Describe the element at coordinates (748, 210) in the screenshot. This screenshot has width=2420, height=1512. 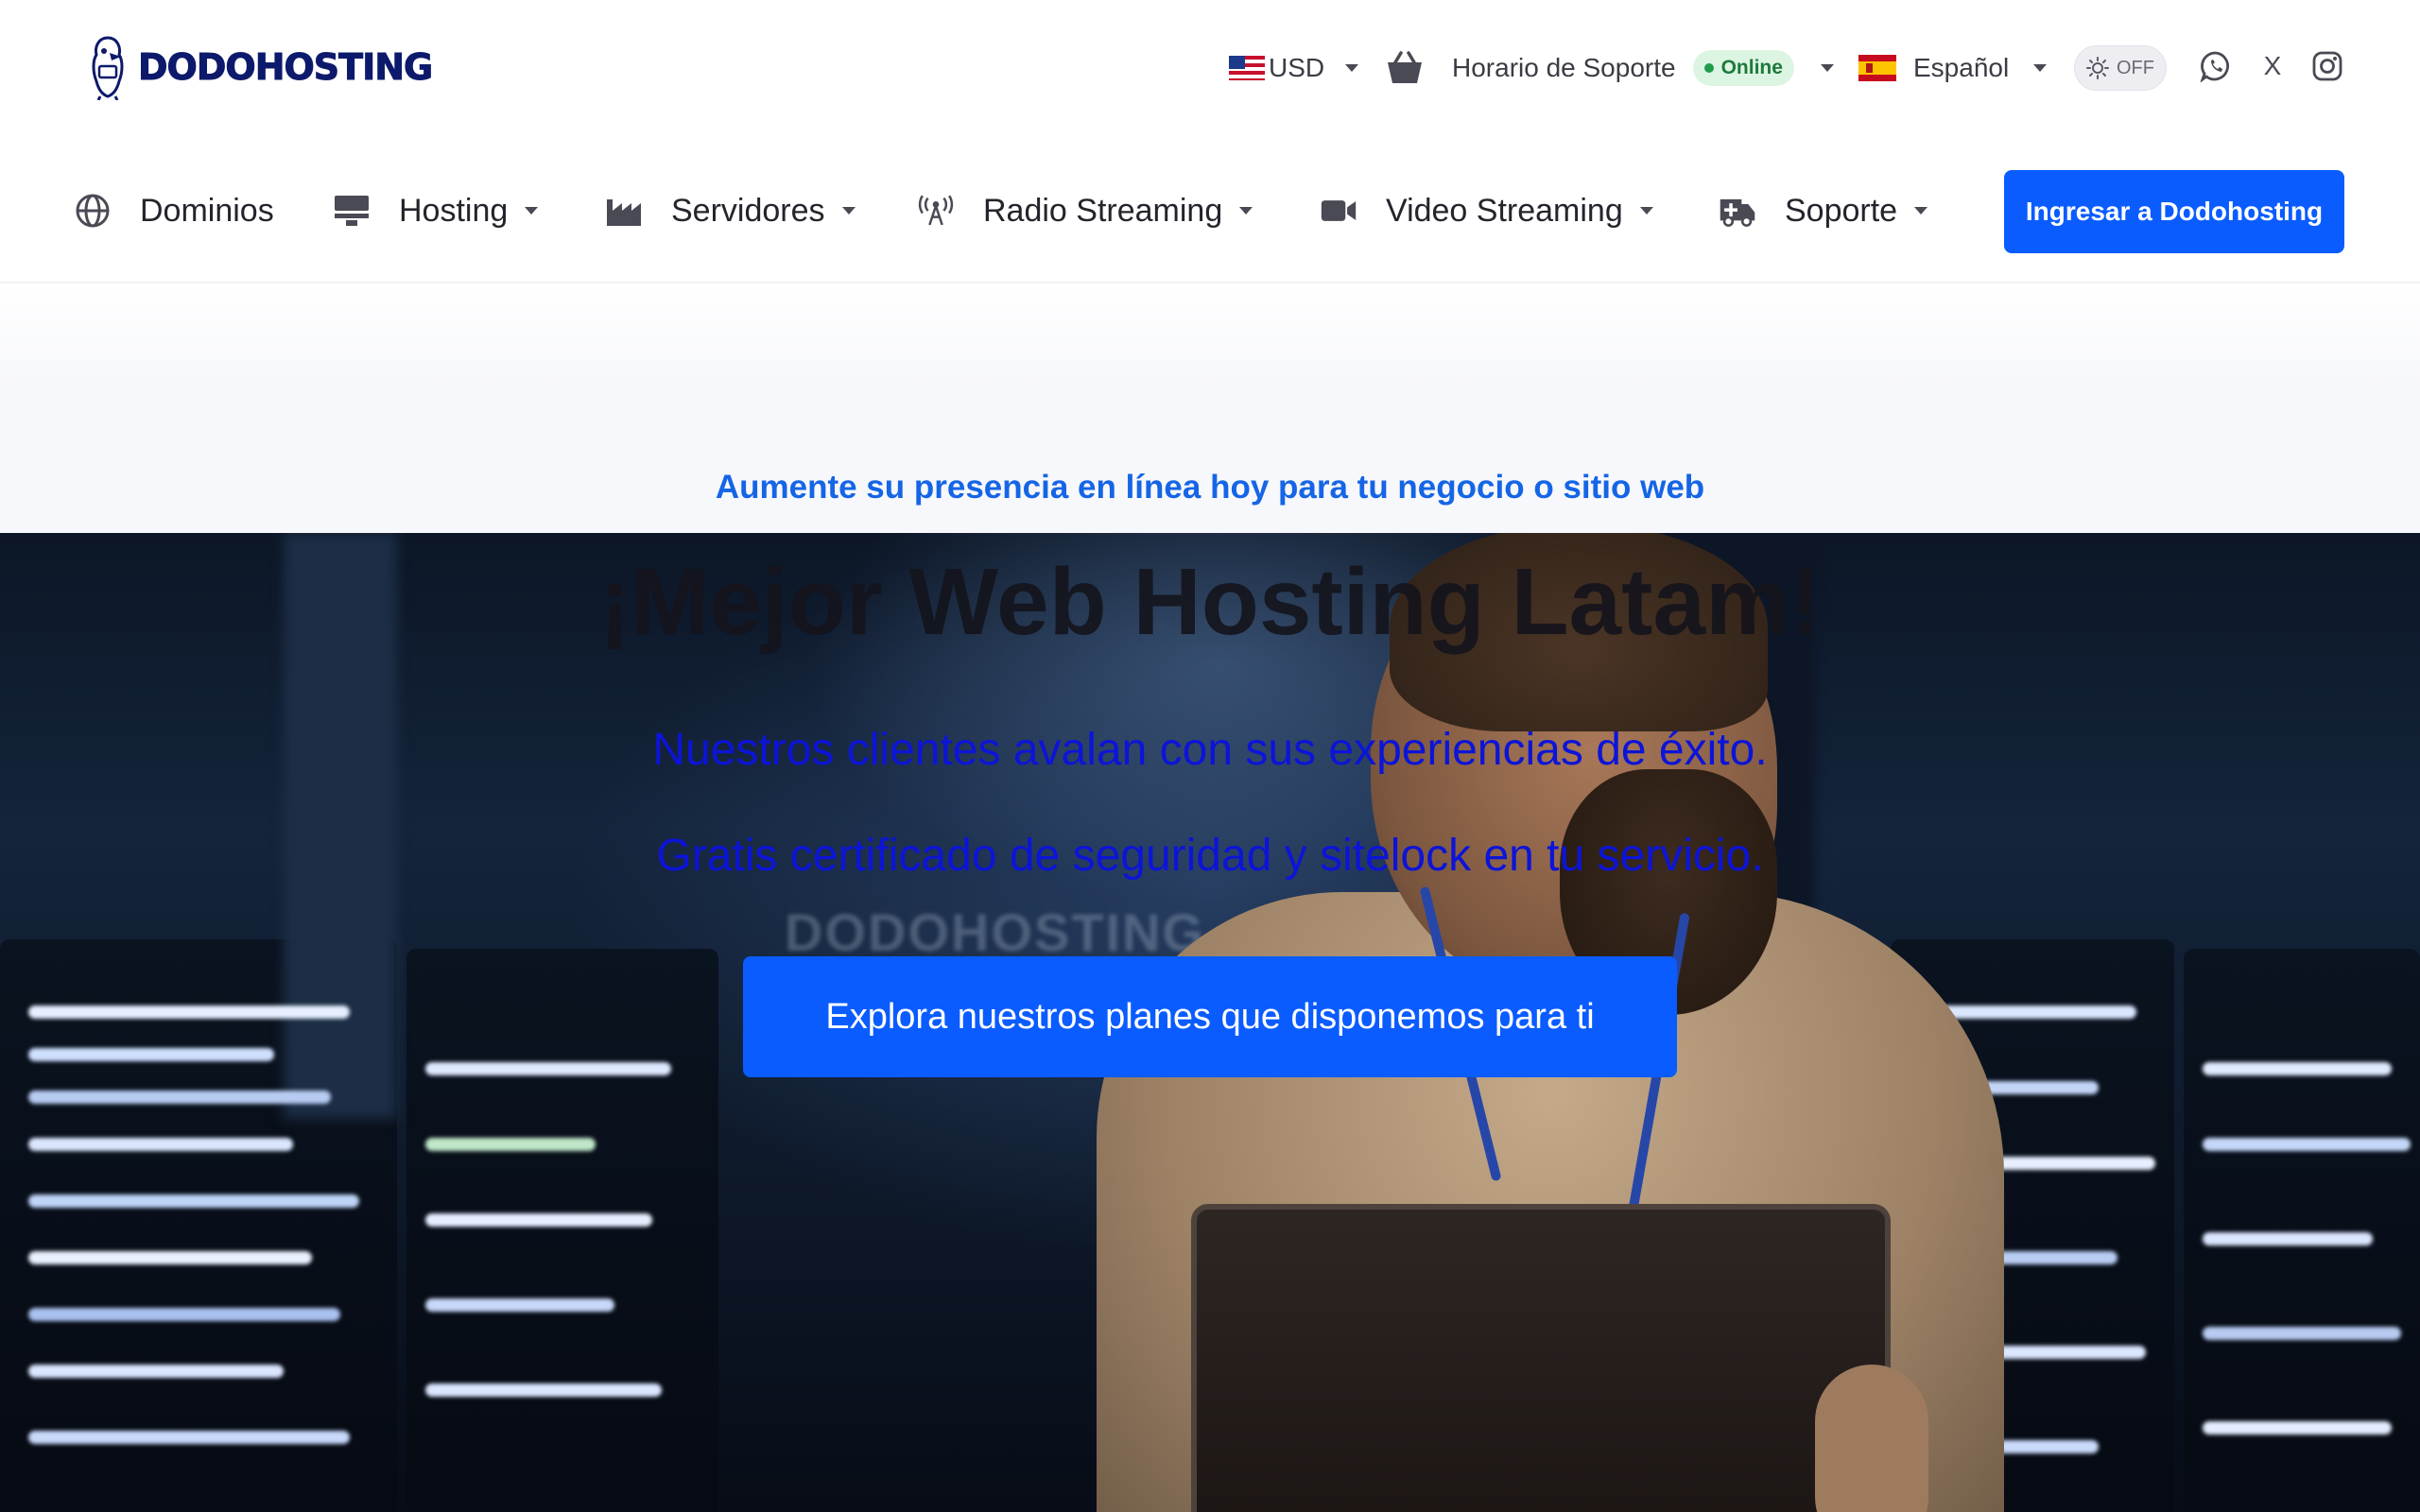
I see `nav-label: Servidores` at that location.